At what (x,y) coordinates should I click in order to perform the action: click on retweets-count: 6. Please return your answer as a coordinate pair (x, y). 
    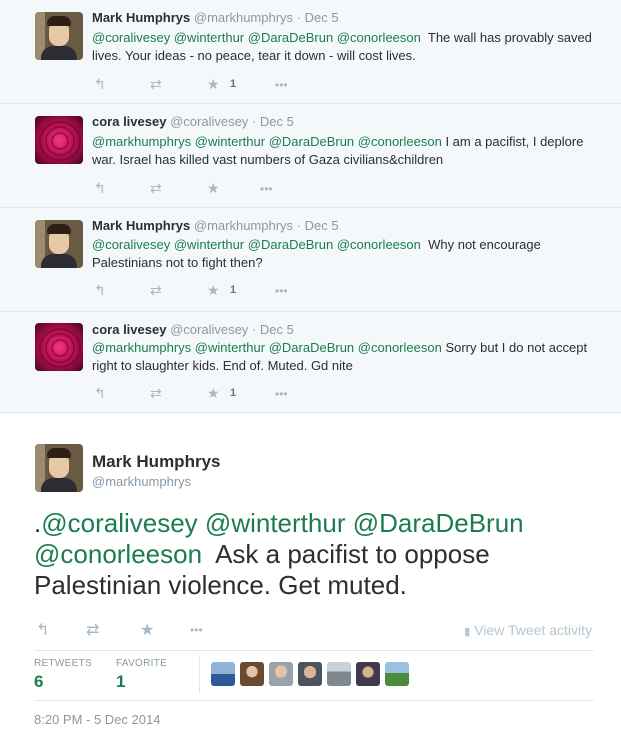
    Looking at the image, I should click on (38, 682).